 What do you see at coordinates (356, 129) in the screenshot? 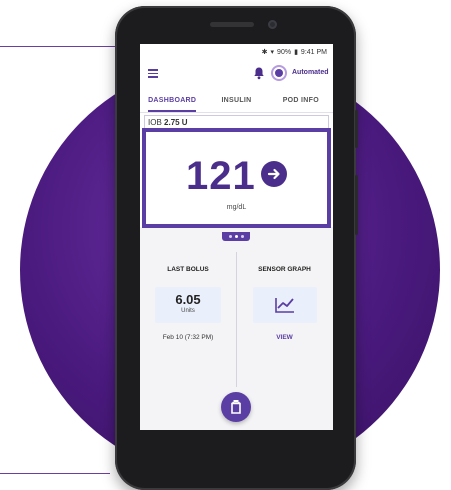
I see `phone-power-button` at bounding box center [356, 129].